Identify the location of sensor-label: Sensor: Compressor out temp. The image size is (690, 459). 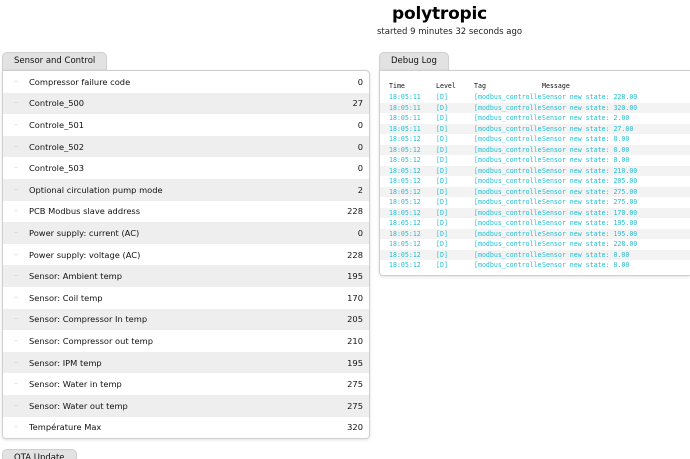
(91, 340).